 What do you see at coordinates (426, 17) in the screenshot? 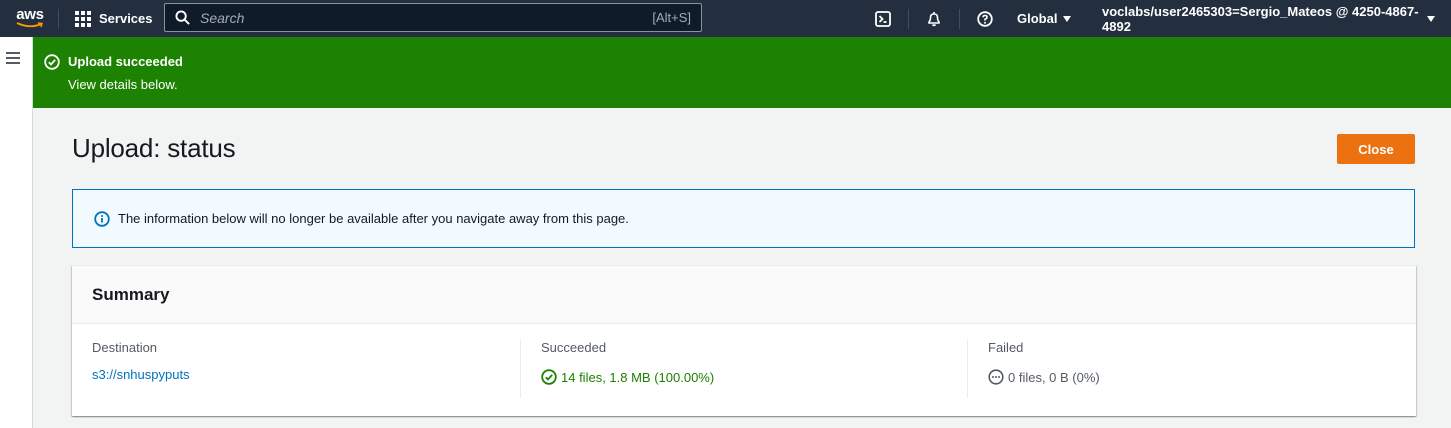
I see `search-input` at bounding box center [426, 17].